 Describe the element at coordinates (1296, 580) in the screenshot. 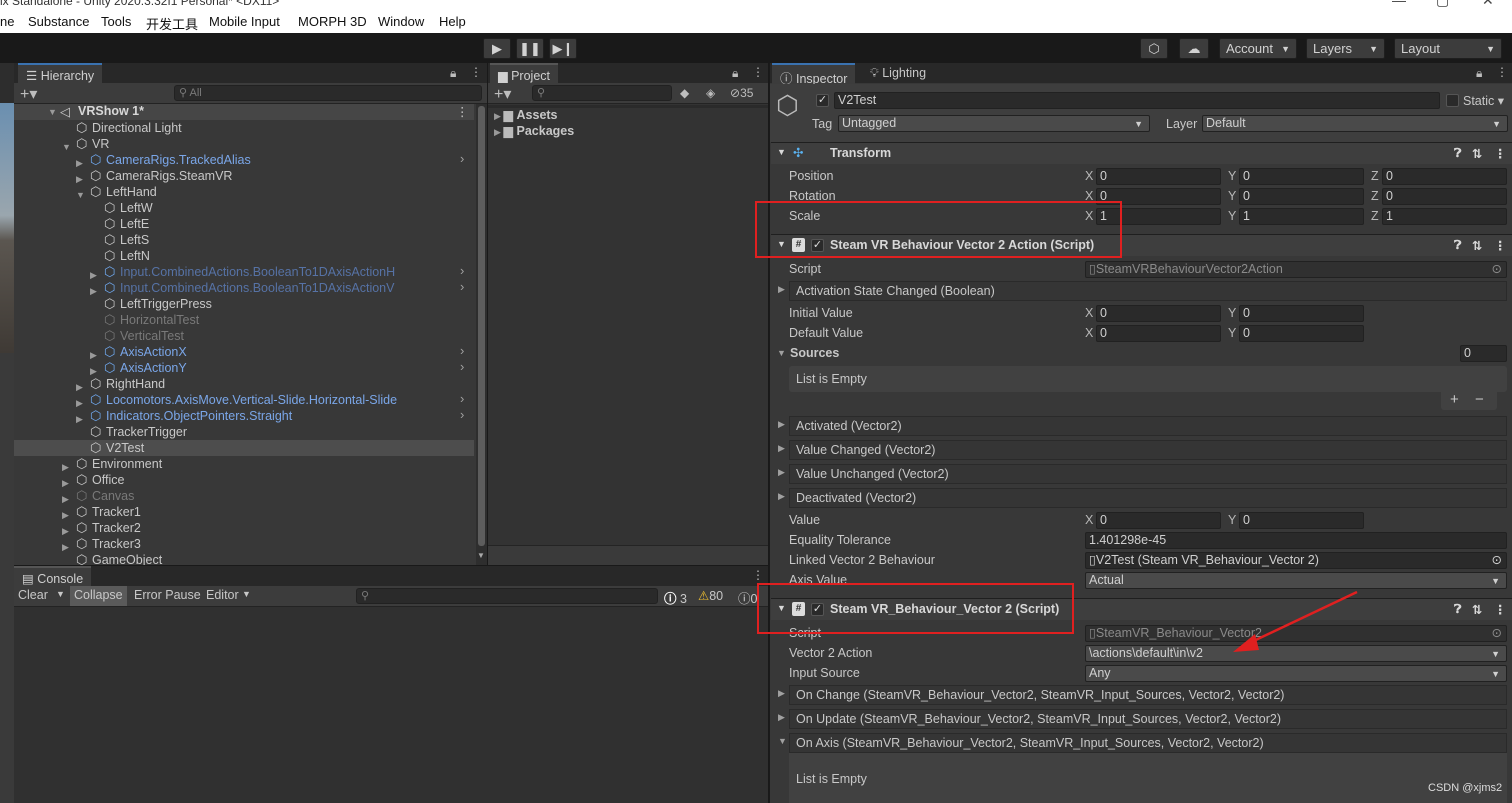

I see `axis-value-dropdown: Actual ▼` at that location.